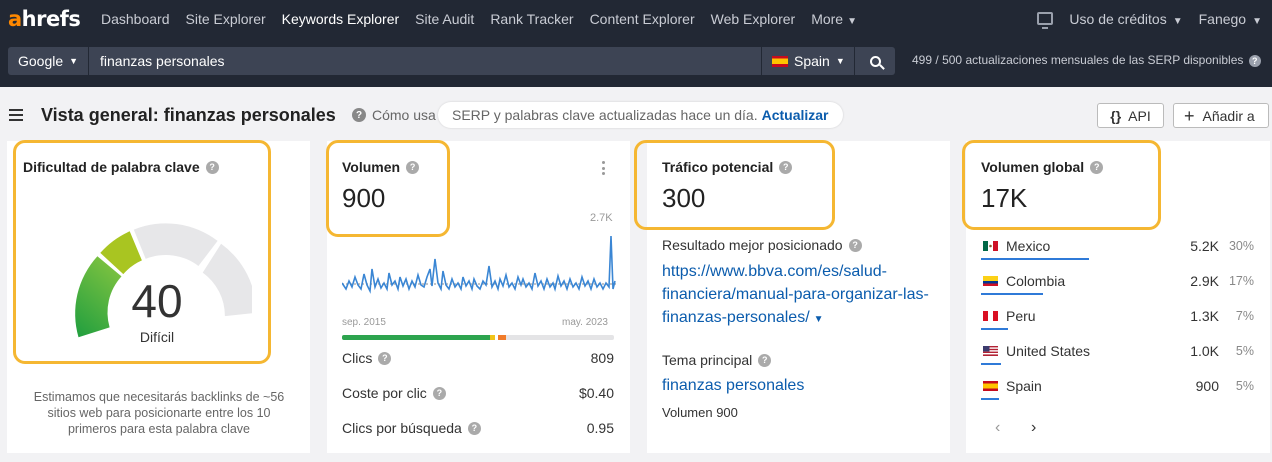  Describe the element at coordinates (952, 60) in the screenshot. I see `serp-total: 500` at that location.